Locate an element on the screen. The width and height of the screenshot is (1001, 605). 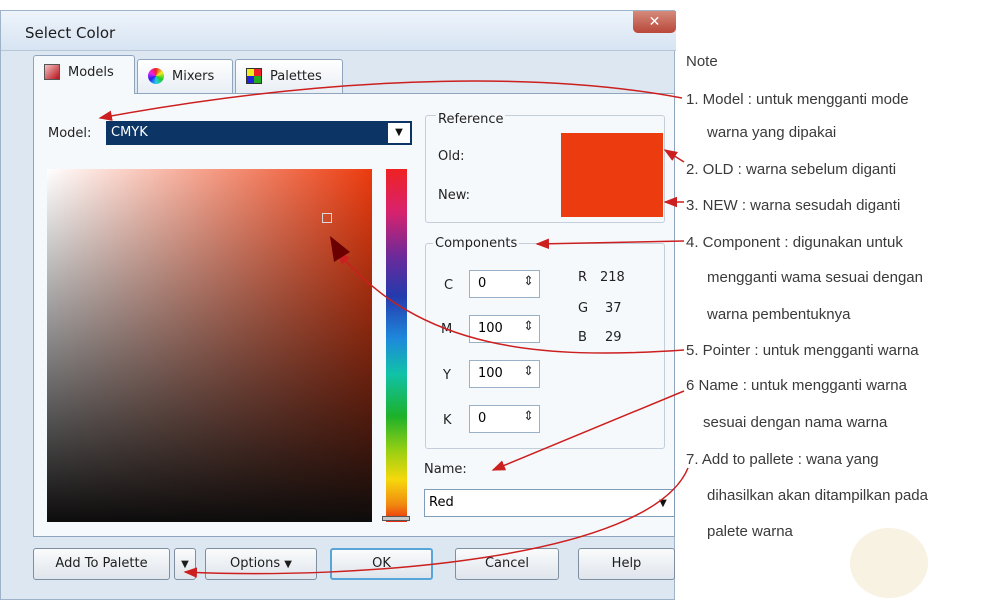
k-input: 0 ⇕ is located at coordinates (504, 419).